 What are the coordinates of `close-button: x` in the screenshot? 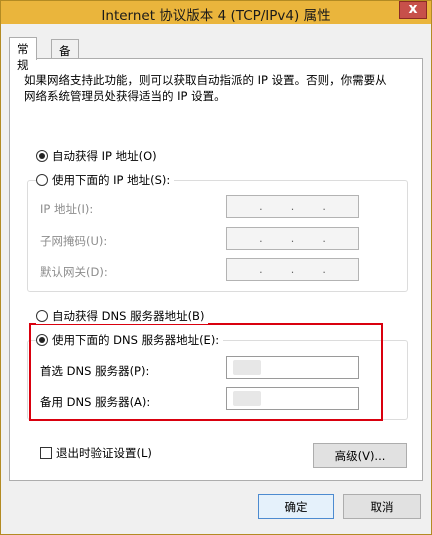 It's located at (413, 10).